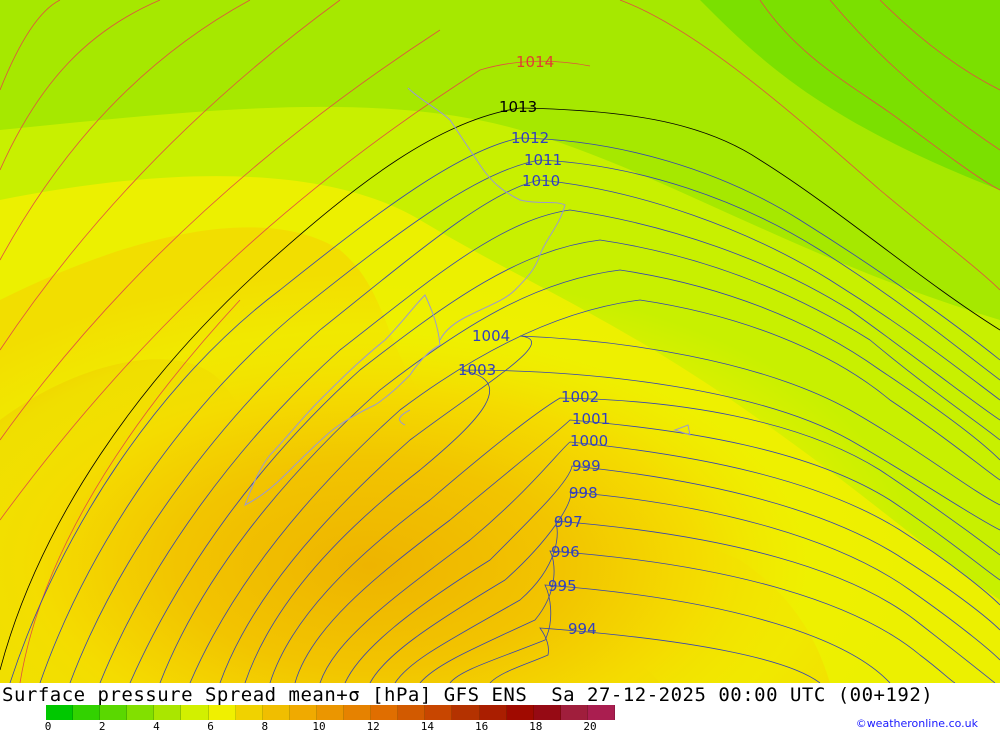  I want to click on colorbar-tick-label: 18, so click(536, 726).